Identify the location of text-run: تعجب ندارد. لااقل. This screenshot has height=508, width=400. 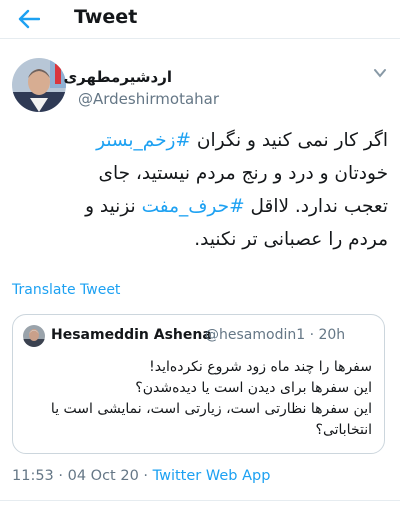
(316, 206).